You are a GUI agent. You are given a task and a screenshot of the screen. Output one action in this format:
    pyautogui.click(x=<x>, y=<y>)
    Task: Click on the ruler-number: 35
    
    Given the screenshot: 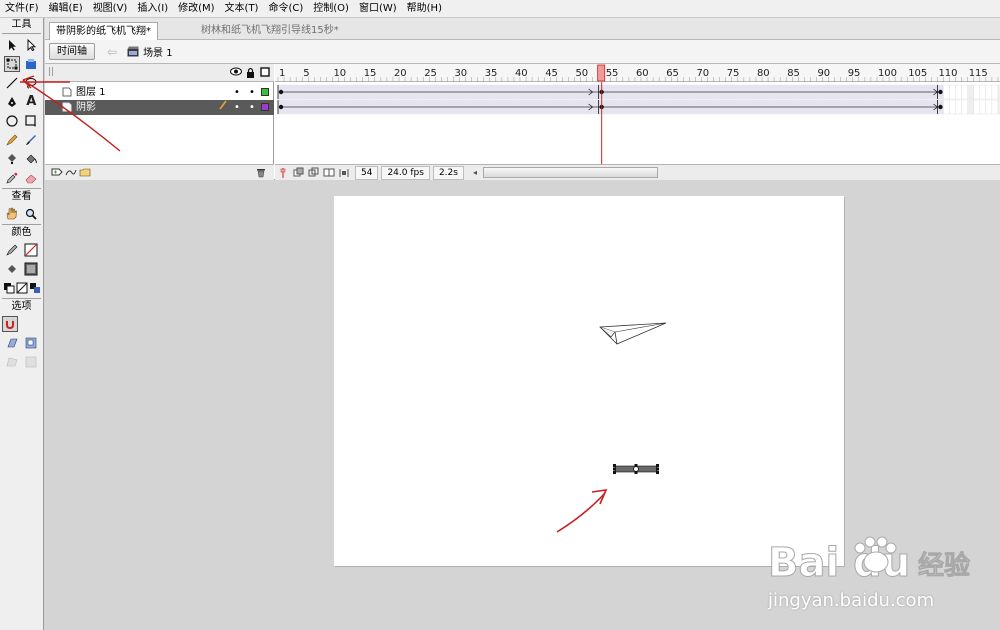 What is the action you would take?
    pyautogui.click(x=491, y=73)
    